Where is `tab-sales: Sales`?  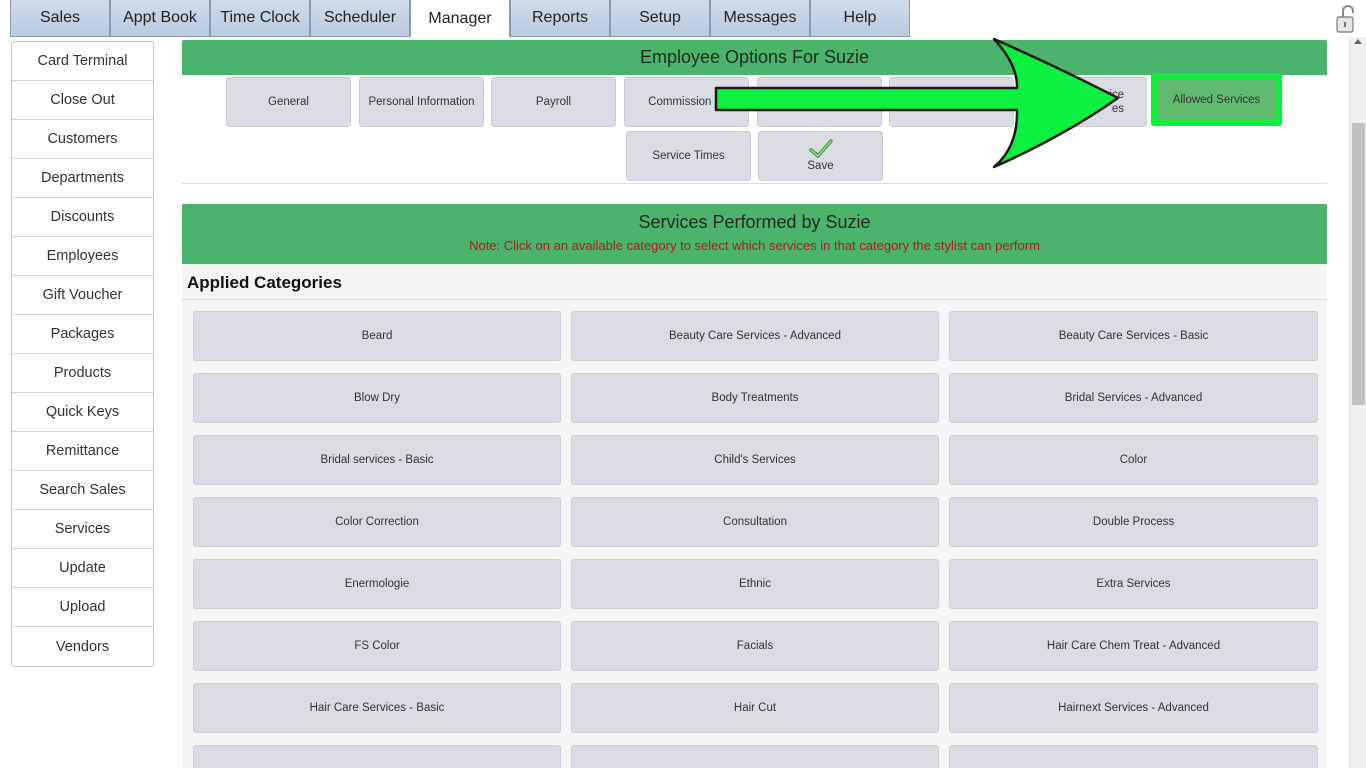
tab-sales: Sales is located at coordinates (60, 18).